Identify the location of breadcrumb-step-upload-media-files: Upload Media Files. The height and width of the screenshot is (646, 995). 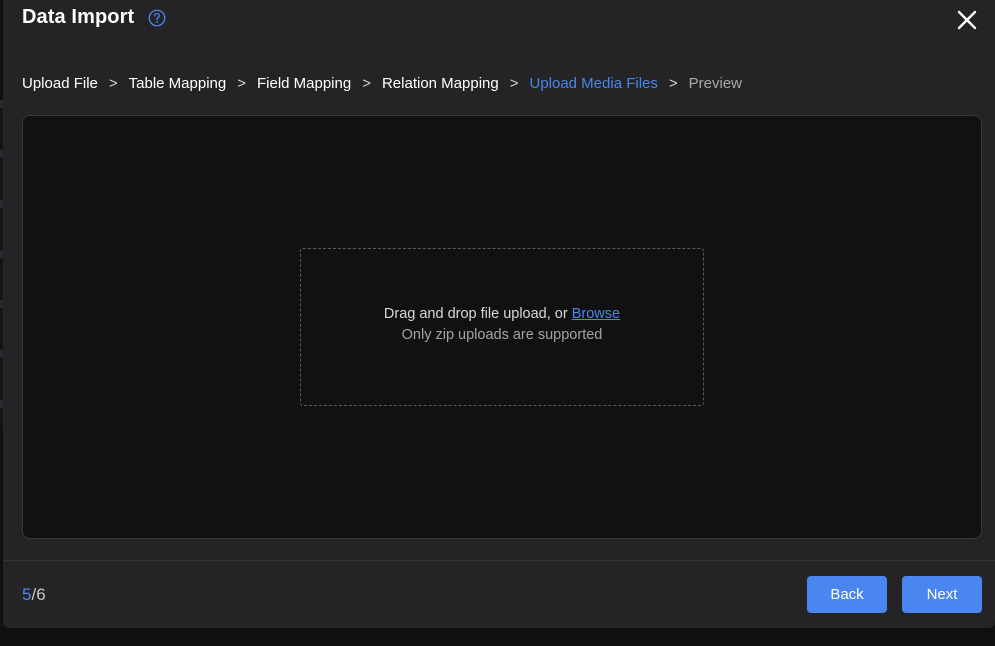
(593, 83).